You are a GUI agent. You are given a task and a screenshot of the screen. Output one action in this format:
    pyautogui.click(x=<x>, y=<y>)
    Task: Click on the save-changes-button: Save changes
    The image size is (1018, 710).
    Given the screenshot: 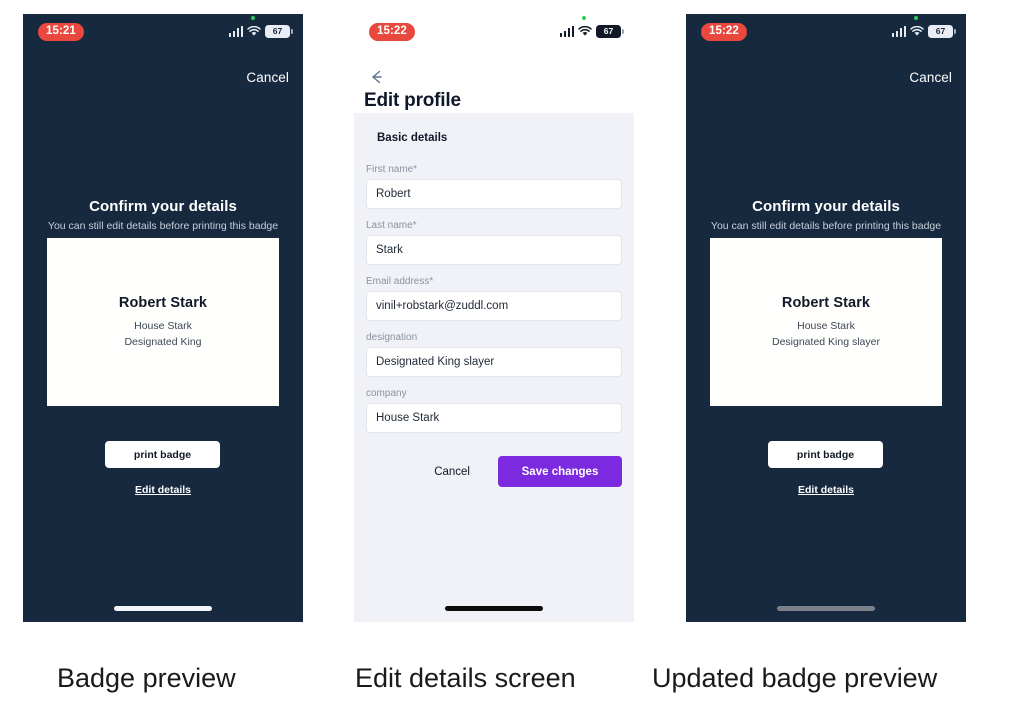 What is the action you would take?
    pyautogui.click(x=560, y=471)
    